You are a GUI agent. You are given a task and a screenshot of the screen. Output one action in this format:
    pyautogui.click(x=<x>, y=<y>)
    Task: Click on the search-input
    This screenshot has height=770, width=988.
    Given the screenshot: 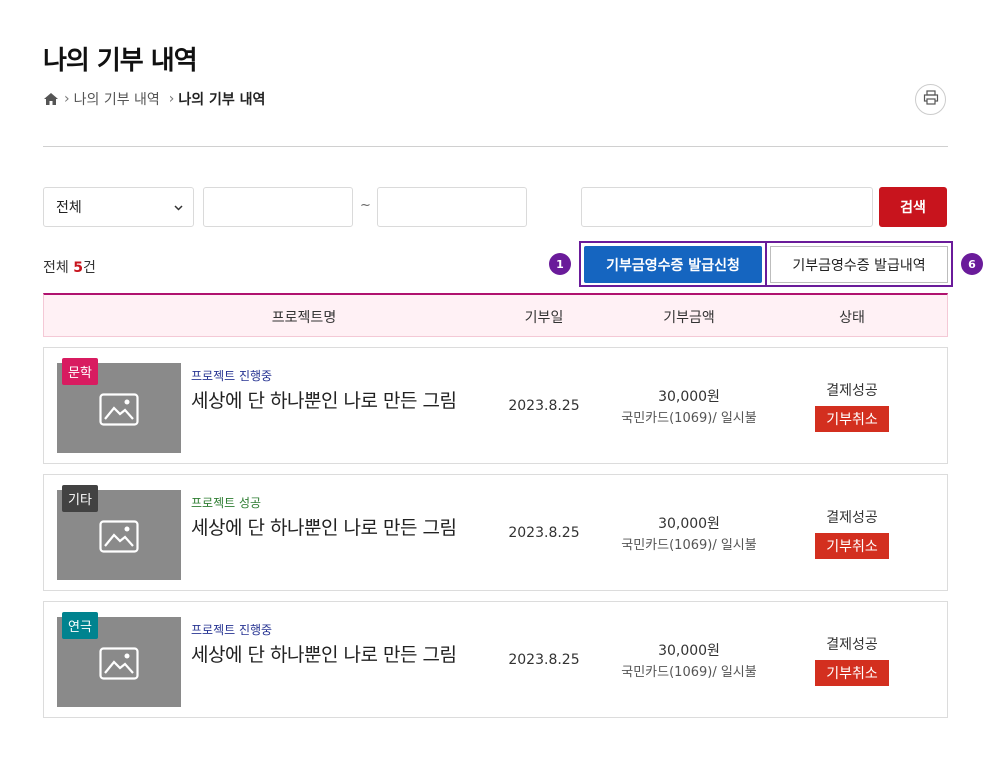 What is the action you would take?
    pyautogui.click(x=727, y=207)
    